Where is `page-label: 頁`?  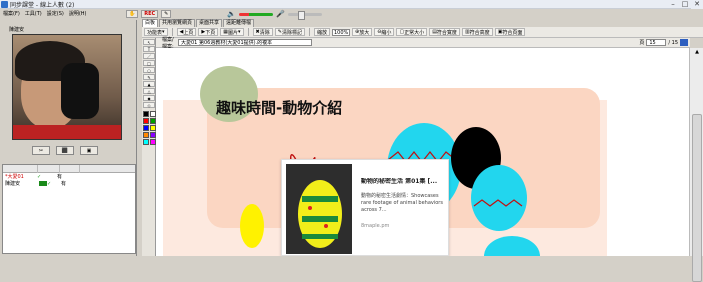
page-label: 頁 is located at coordinates (642, 43).